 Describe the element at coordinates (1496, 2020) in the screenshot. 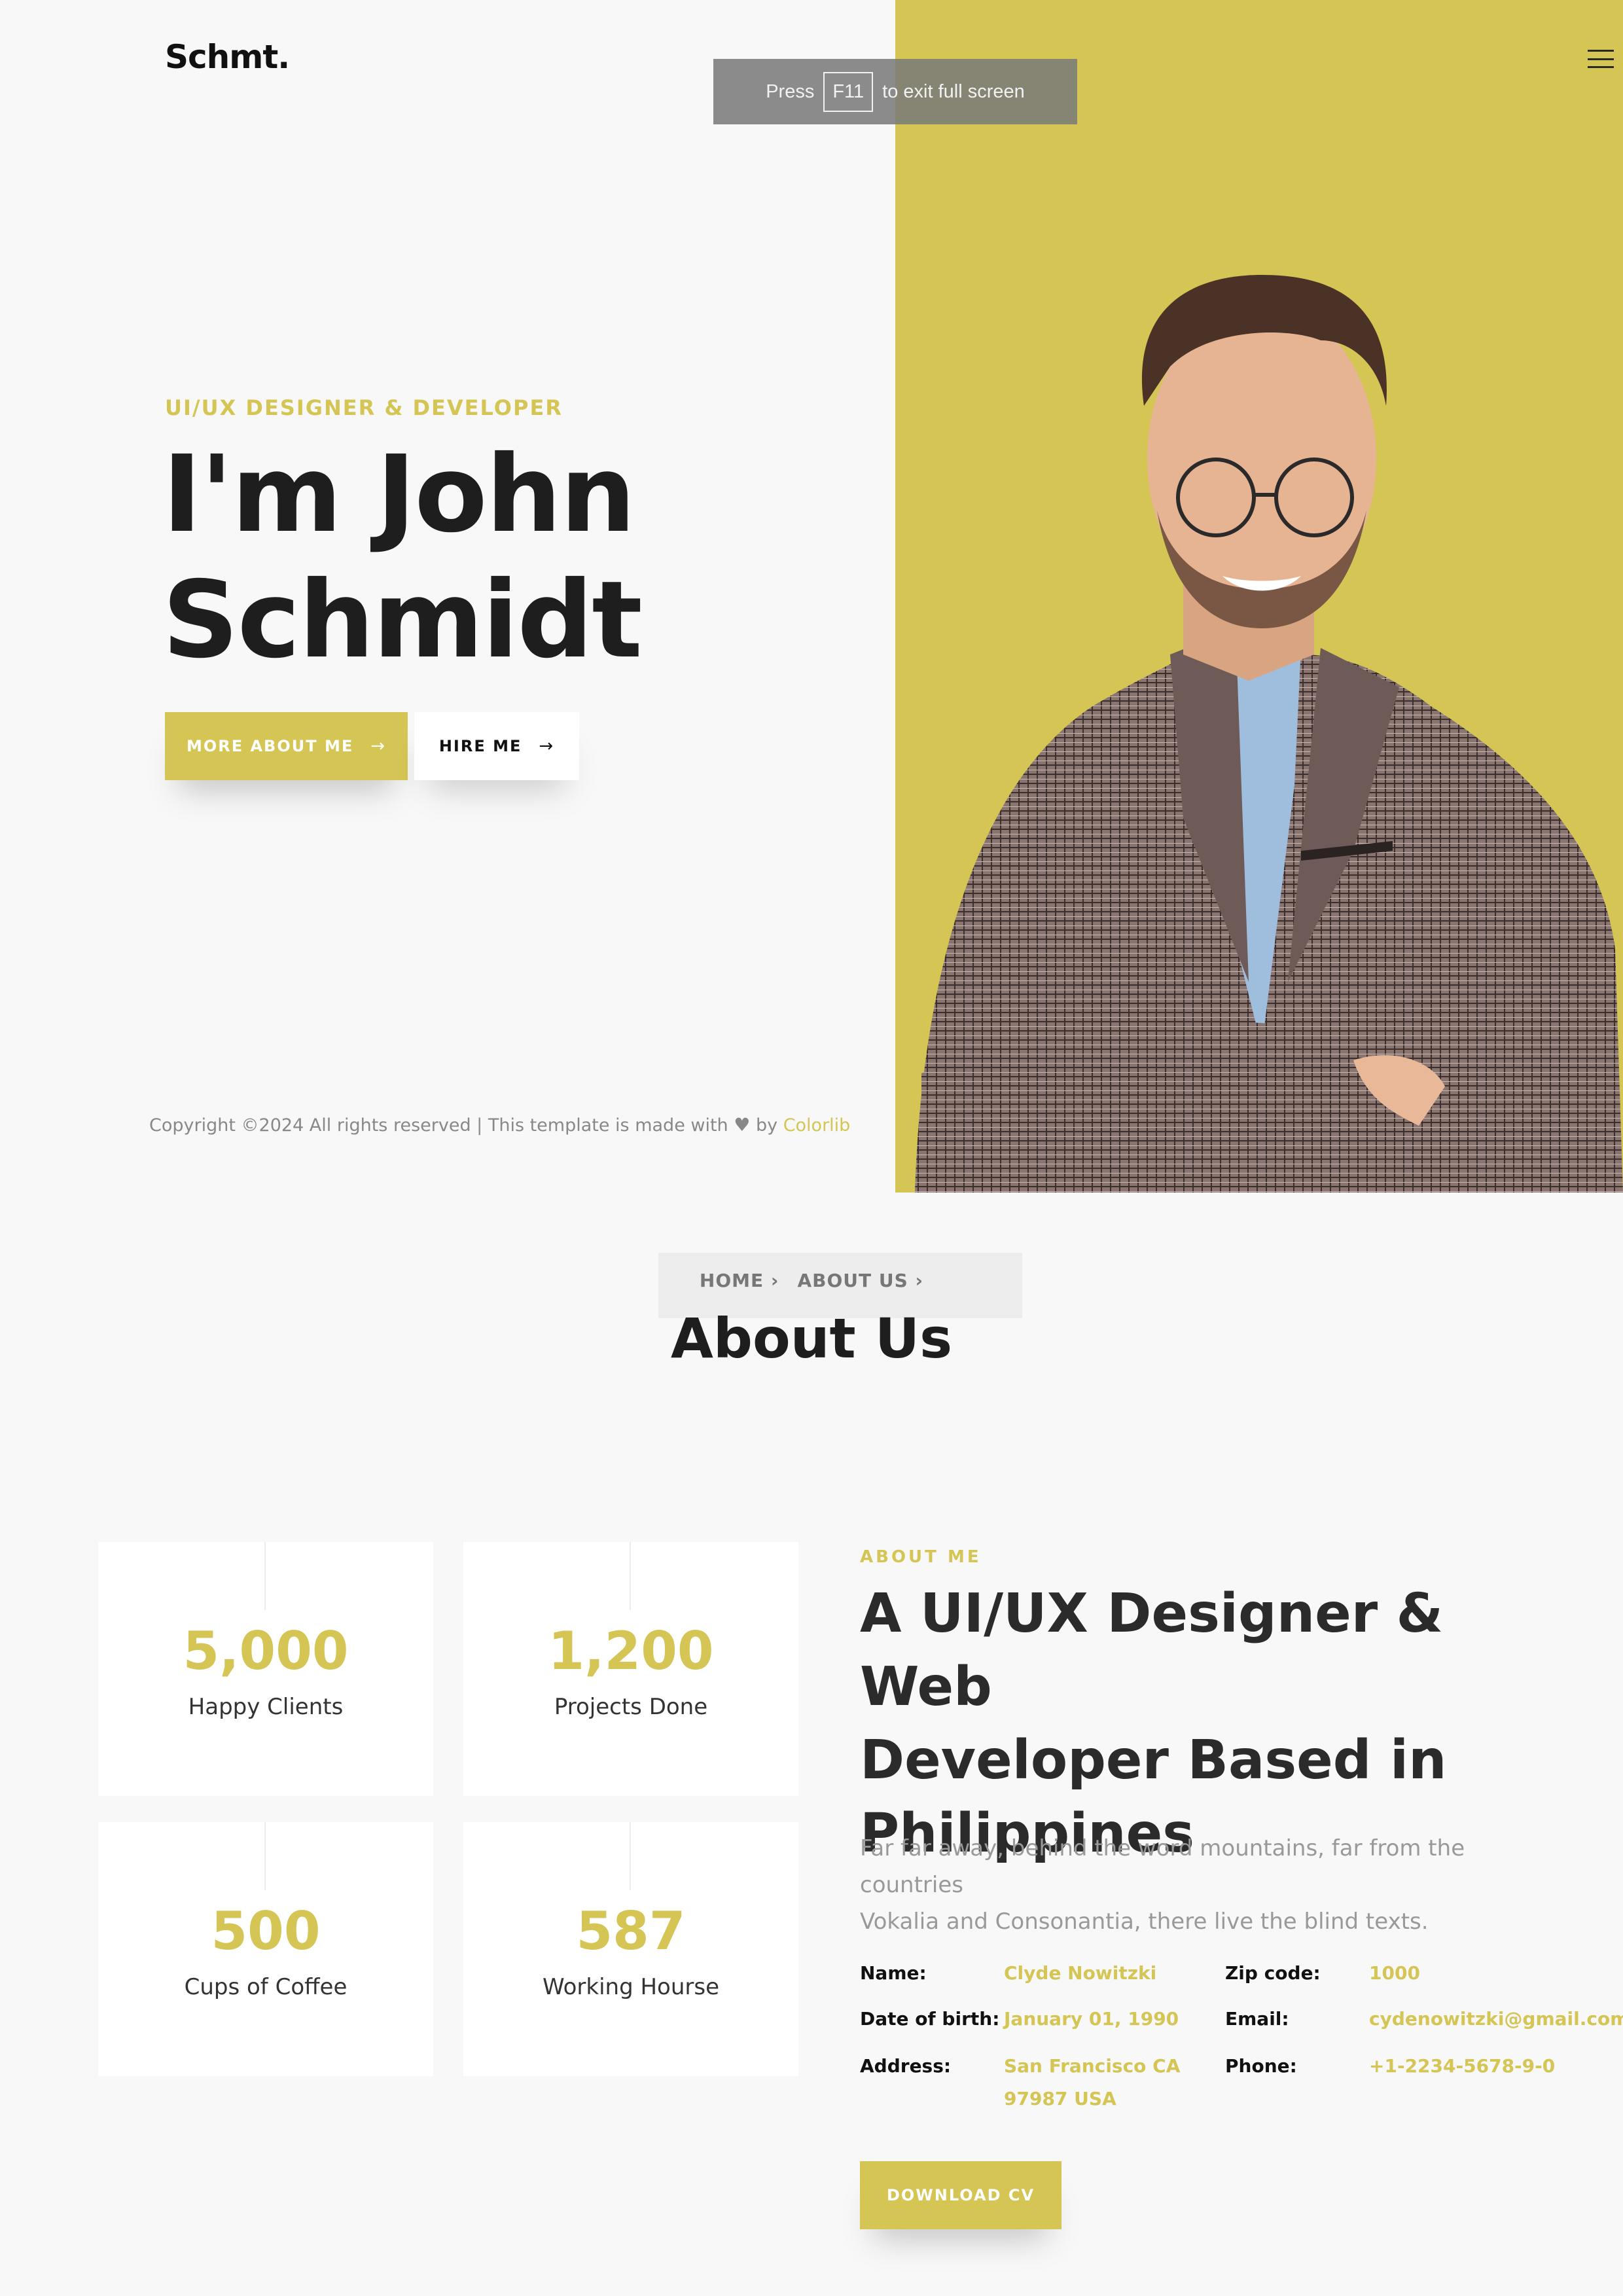

I see `info-email-value: cydenowitzki@gmail.com` at that location.